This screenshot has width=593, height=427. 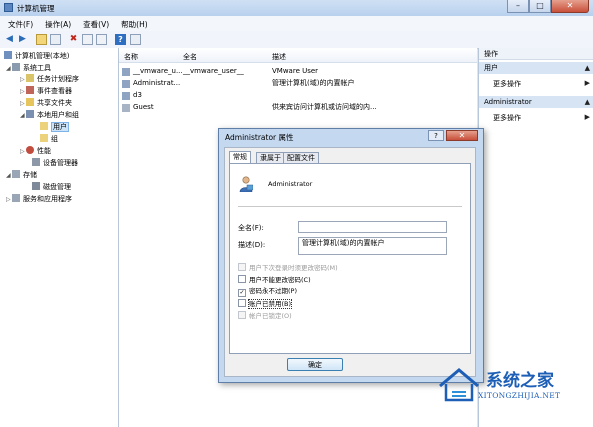 I want to click on minimize-button: –, so click(x=518, y=6).